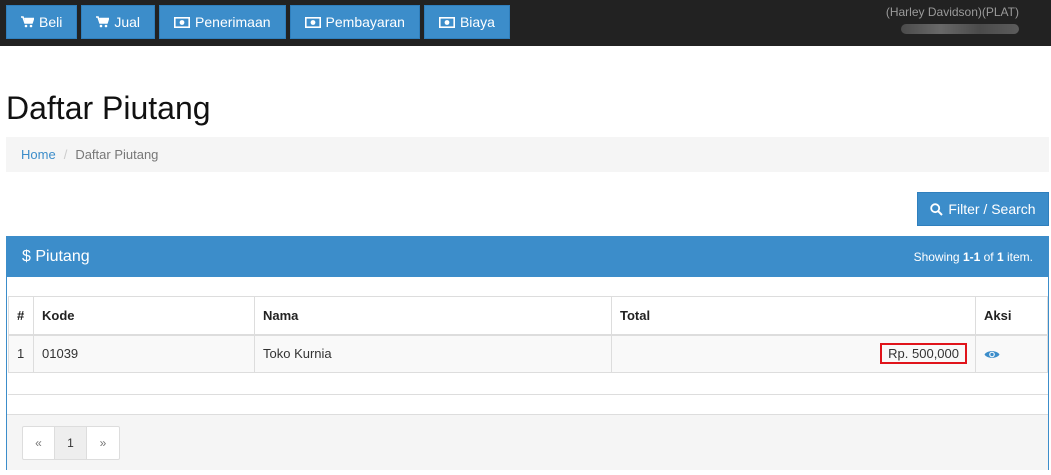 This screenshot has width=1051, height=475. I want to click on header-total: Total, so click(793, 316).